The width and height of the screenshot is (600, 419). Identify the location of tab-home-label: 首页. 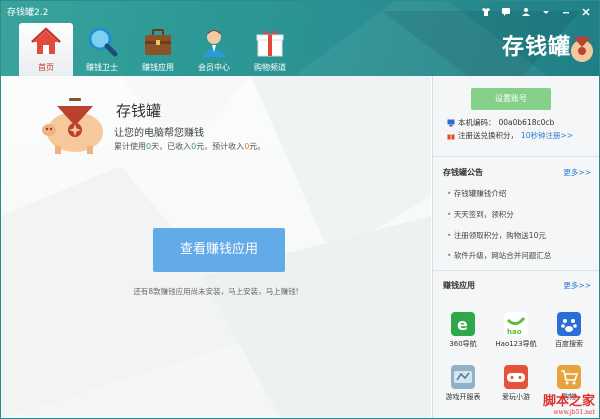
(46, 67).